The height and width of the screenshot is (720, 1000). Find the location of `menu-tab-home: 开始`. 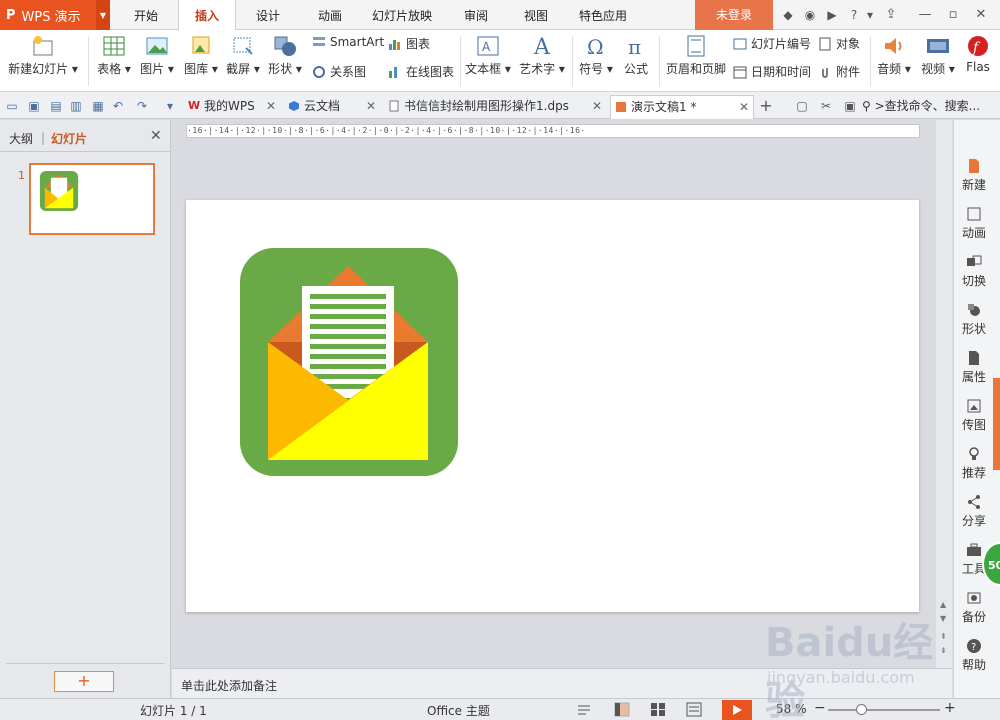

menu-tab-home: 开始 is located at coordinates (146, 15).